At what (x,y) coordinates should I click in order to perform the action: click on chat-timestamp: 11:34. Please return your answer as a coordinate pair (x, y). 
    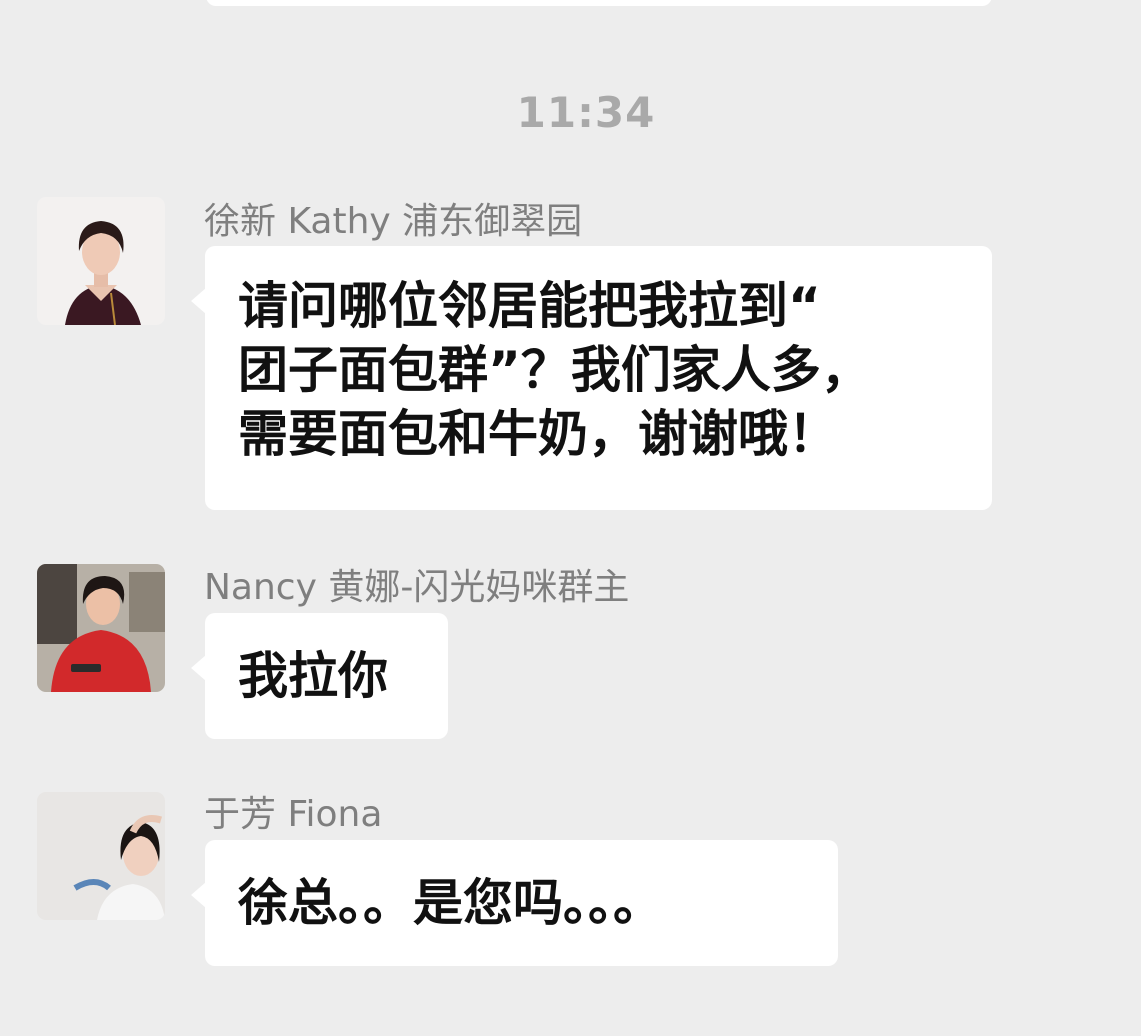
    Looking at the image, I should click on (586, 112).